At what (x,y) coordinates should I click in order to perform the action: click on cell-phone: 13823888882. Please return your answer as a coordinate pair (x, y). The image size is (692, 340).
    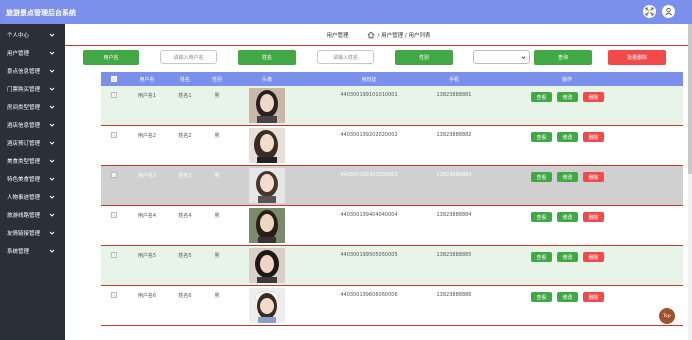
    Looking at the image, I should click on (454, 135).